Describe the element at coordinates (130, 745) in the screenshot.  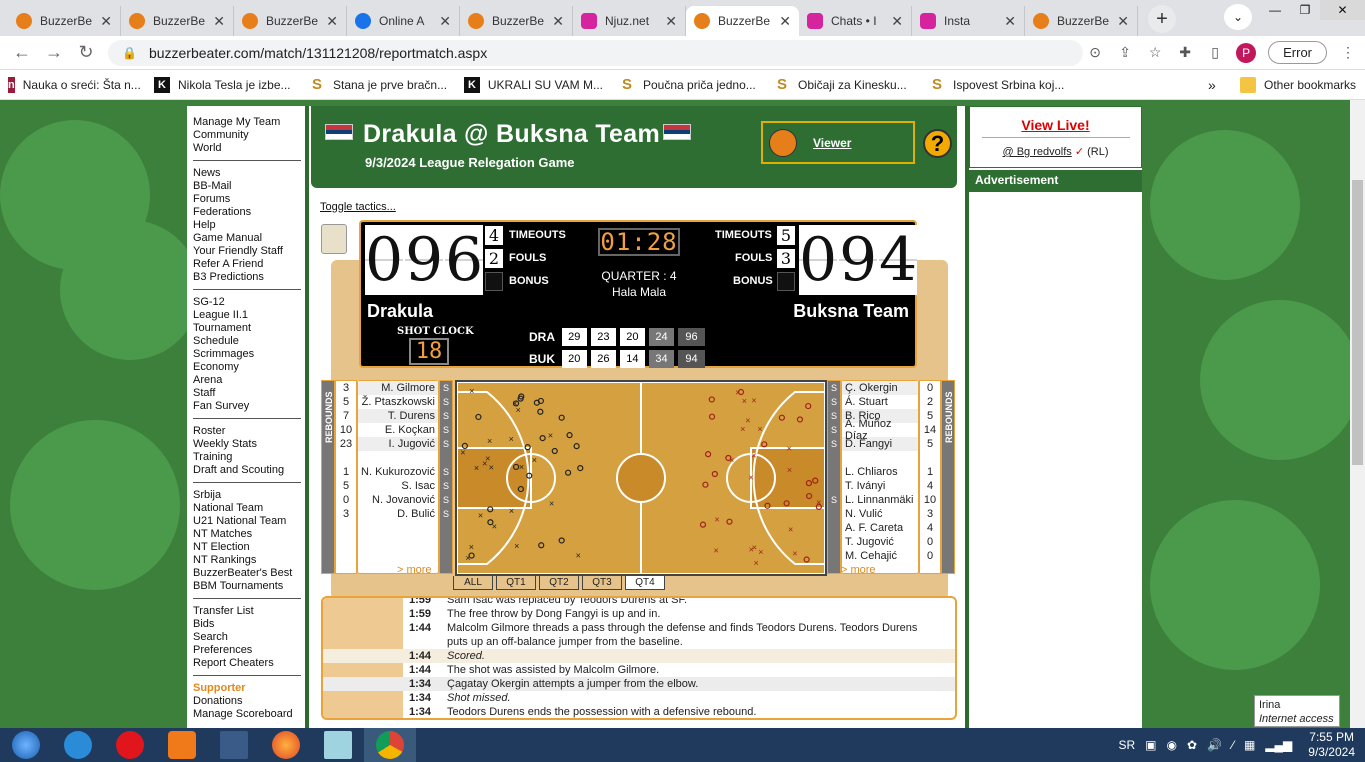
I see `opera-icon` at that location.